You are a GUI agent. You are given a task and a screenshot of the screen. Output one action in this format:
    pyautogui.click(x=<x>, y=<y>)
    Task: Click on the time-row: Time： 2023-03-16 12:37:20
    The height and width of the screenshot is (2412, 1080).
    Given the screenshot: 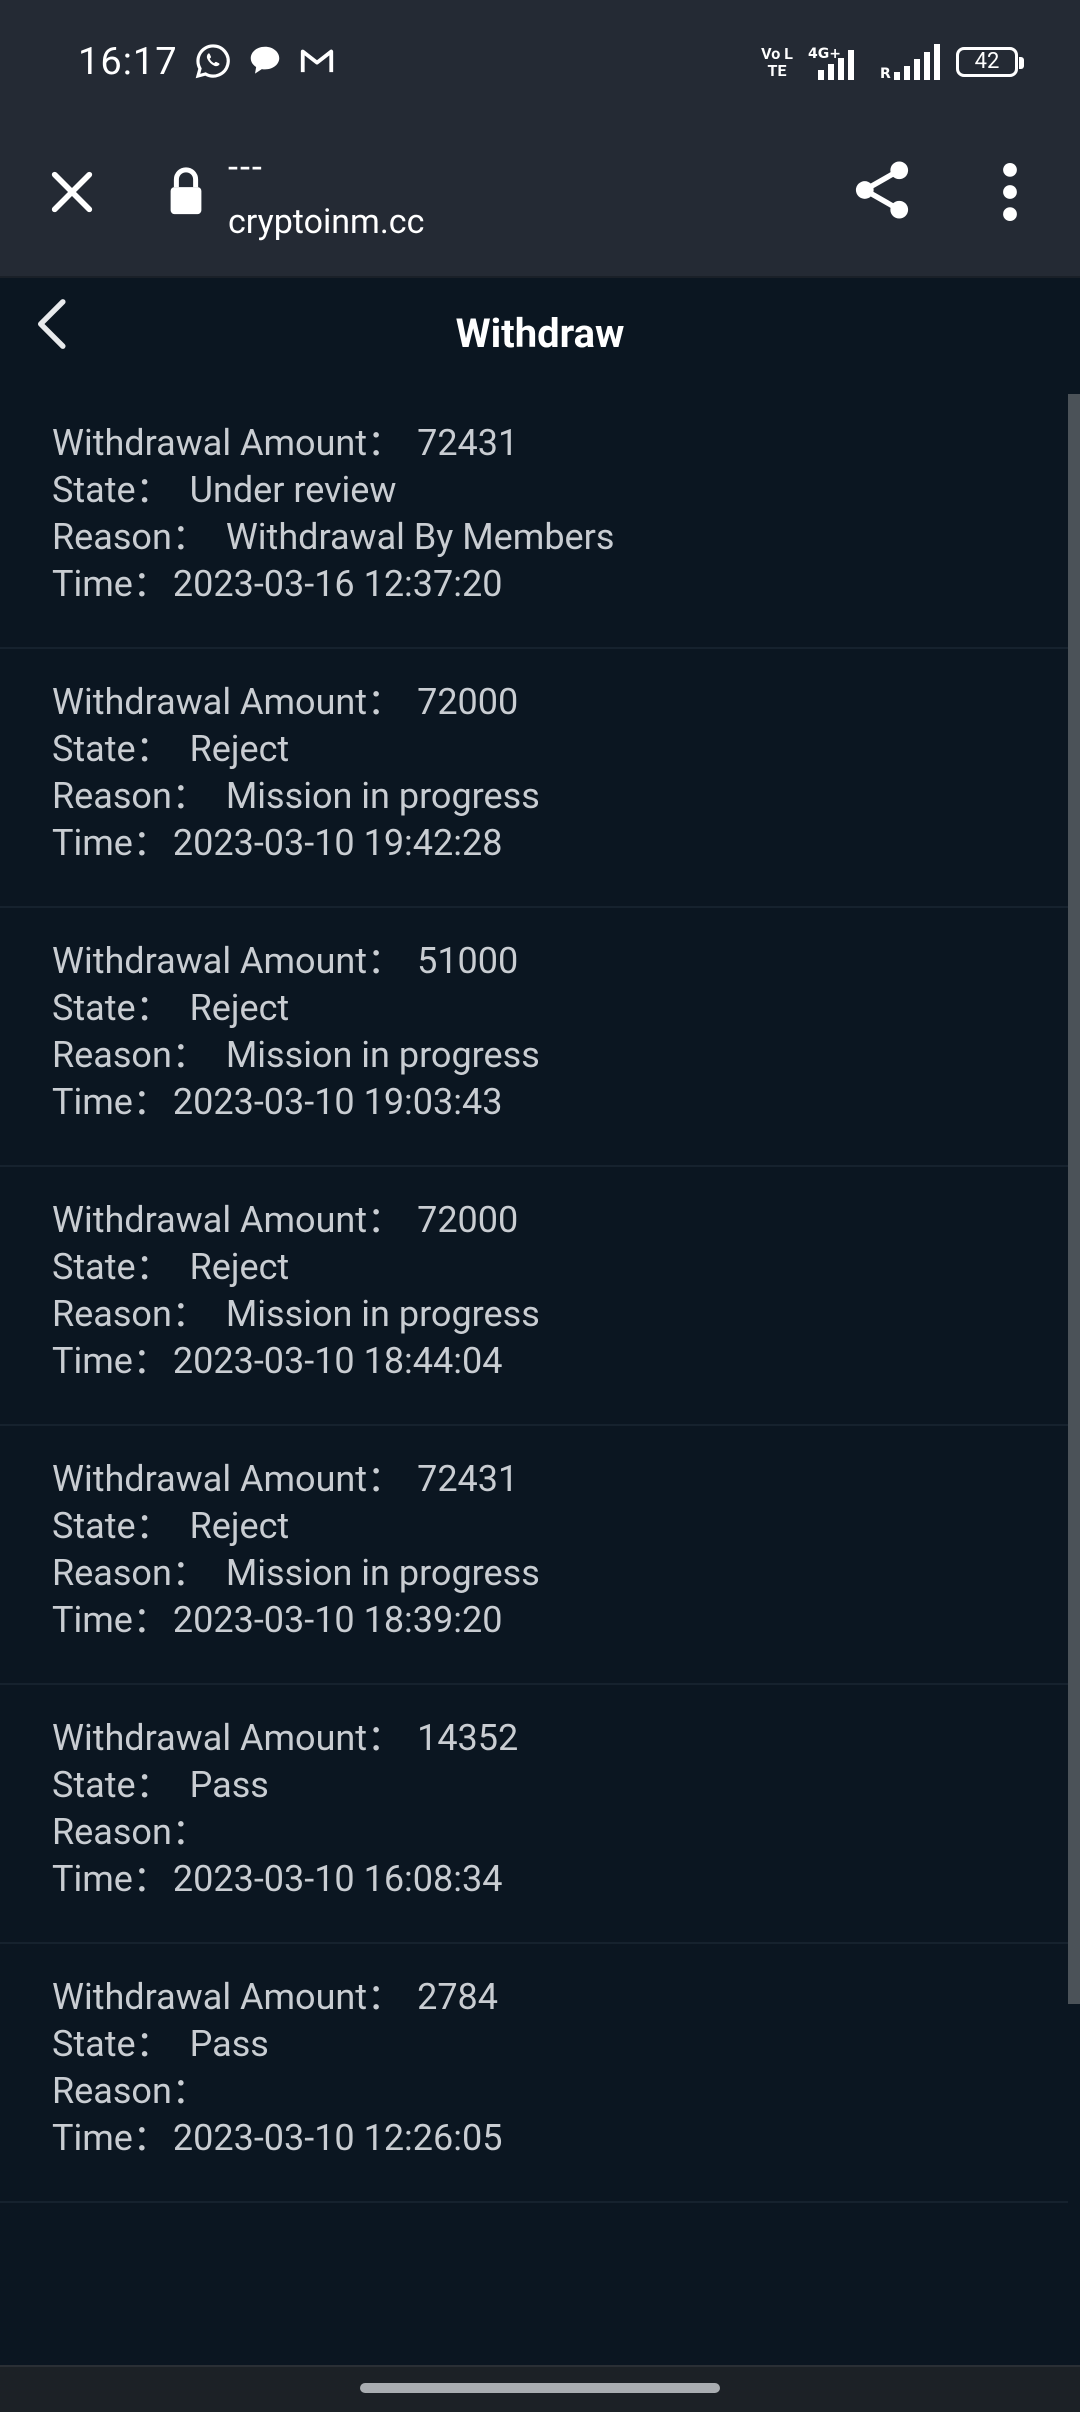 What is the action you would take?
    pyautogui.click(x=560, y=584)
    